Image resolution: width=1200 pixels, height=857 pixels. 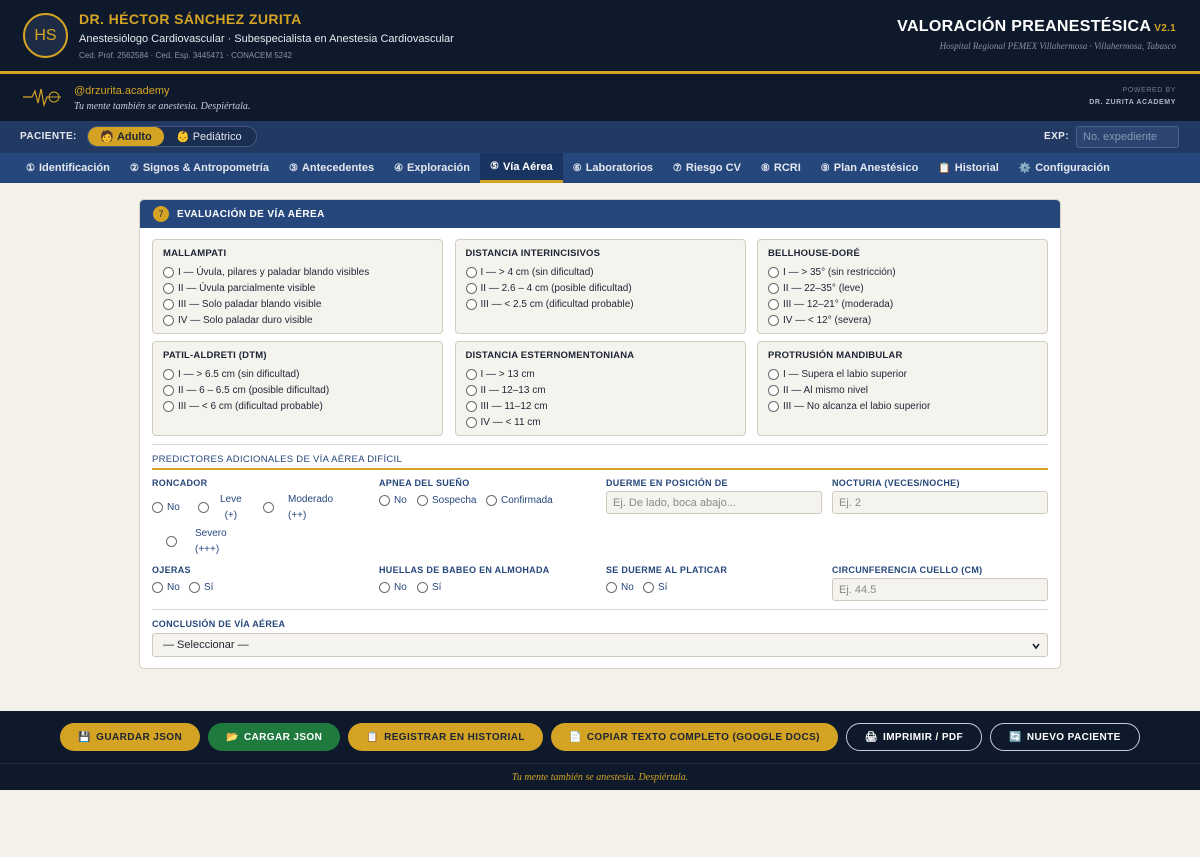 I want to click on esternomentoniana-option-3: III — 11–12 cm, so click(x=600, y=406).